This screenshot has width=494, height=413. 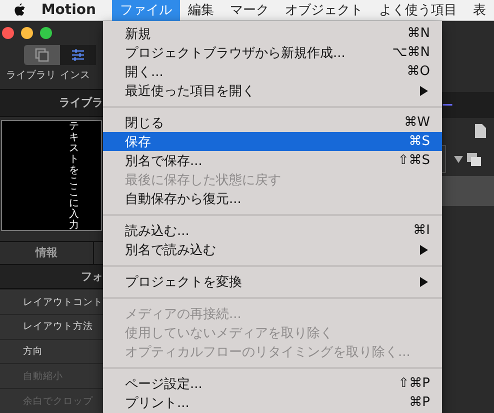 What do you see at coordinates (272, 90) in the screenshot?
I see `menu-item: 最近使った項目を開く` at bounding box center [272, 90].